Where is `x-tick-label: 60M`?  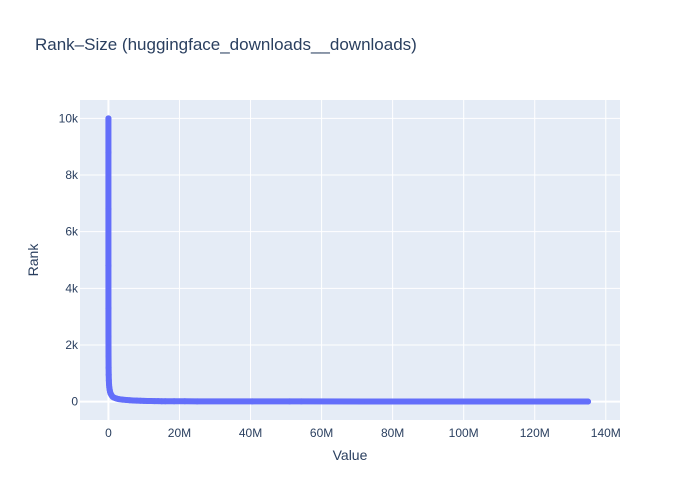
x-tick-label: 60M is located at coordinates (321, 433).